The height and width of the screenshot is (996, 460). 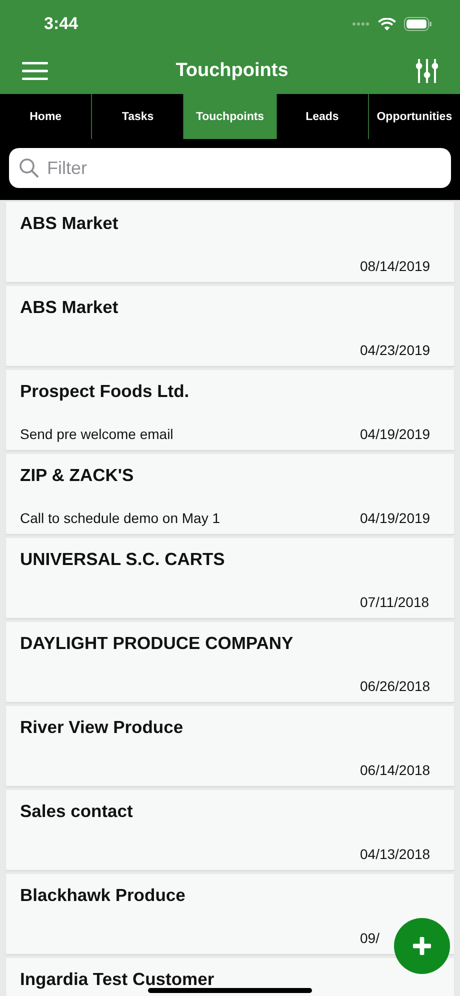 What do you see at coordinates (102, 728) in the screenshot?
I see `touchpoint-name: River View Produce` at bounding box center [102, 728].